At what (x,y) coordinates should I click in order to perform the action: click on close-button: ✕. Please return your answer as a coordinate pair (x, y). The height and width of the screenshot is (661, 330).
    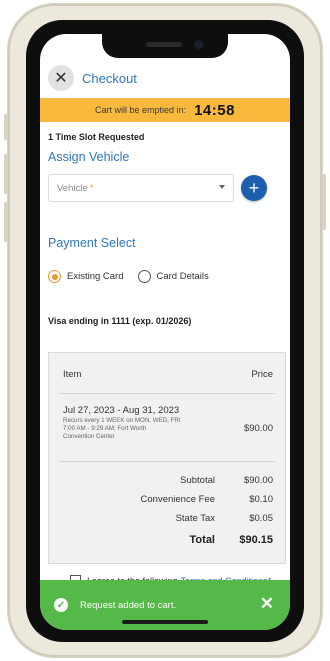
    Looking at the image, I should click on (61, 78).